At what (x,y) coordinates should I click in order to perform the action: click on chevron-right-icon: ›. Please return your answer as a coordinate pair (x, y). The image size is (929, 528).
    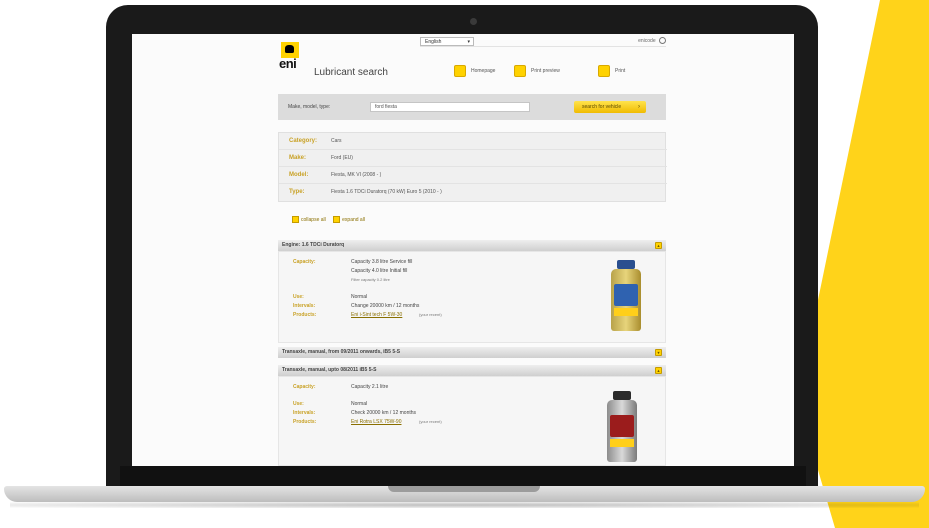
    Looking at the image, I should click on (639, 107).